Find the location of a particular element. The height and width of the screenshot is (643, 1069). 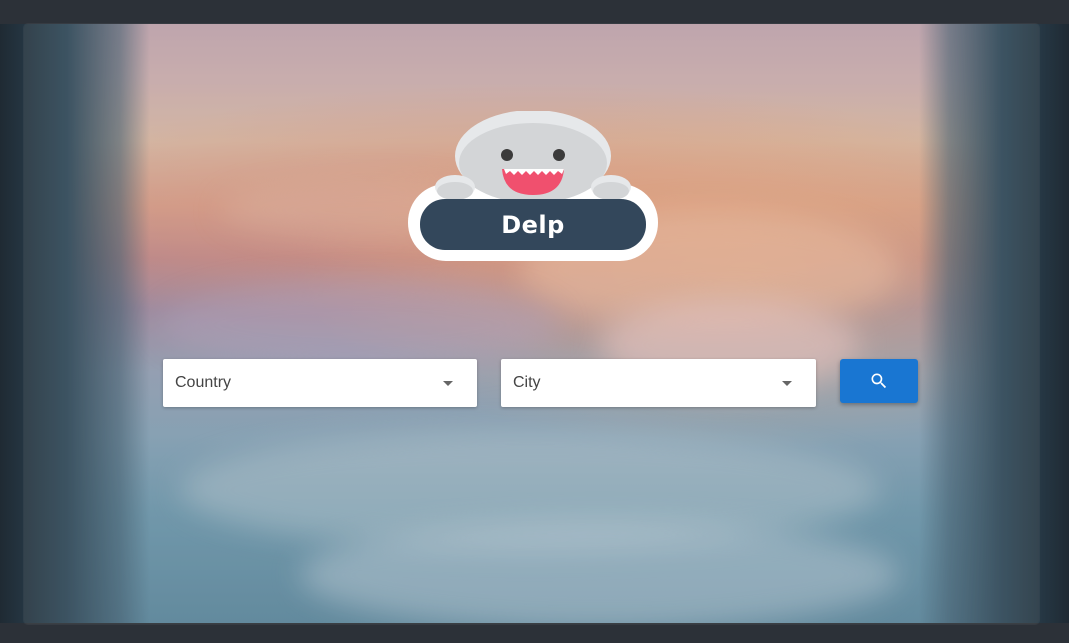

search-button is located at coordinates (879, 381).